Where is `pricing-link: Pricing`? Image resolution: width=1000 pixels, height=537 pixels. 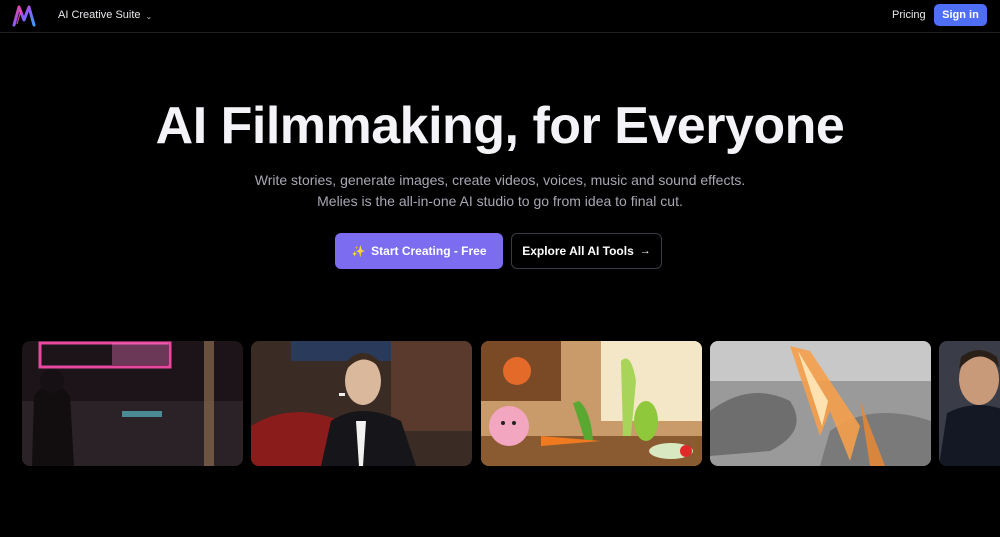 pricing-link: Pricing is located at coordinates (909, 15).